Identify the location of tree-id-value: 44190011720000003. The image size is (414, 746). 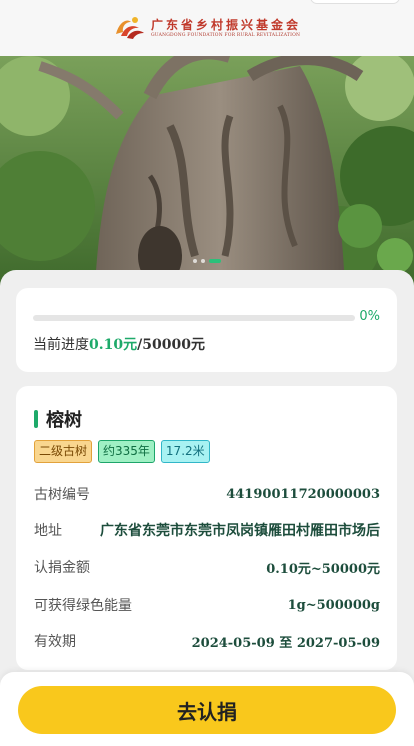
(303, 494).